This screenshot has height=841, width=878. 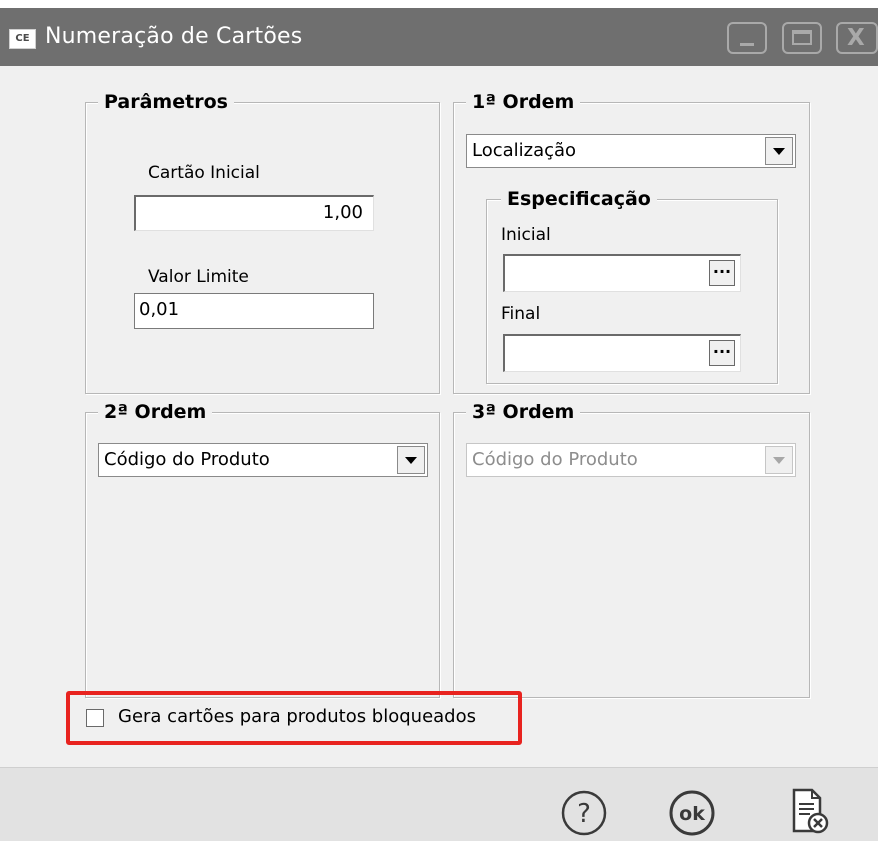 I want to click on bloqueados-checkbox-label: Gera cartões para produtos bloqueados, so click(x=297, y=717).